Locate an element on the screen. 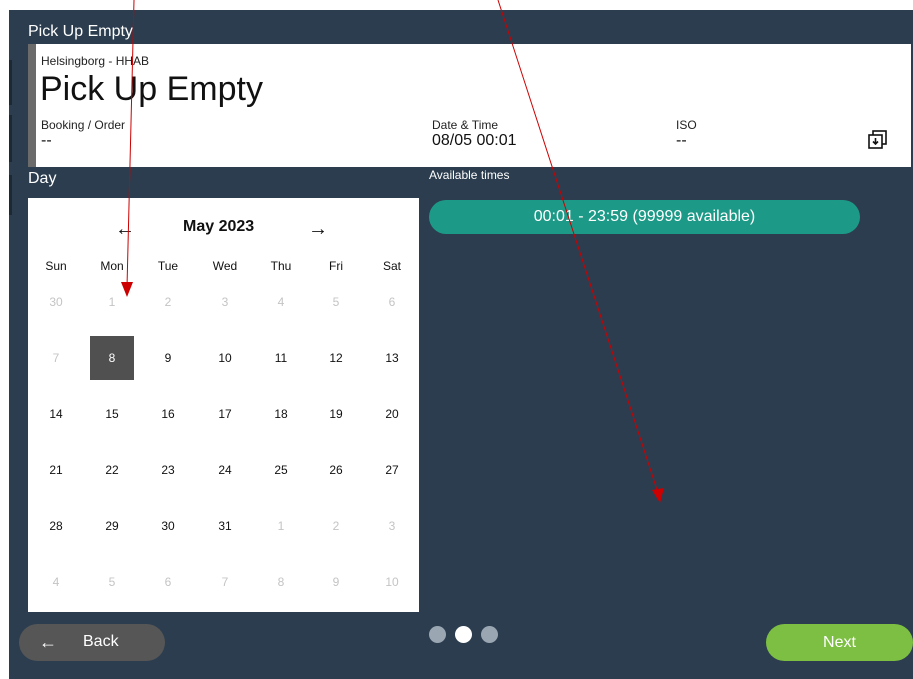  day-cell: 12 is located at coordinates (336, 358).